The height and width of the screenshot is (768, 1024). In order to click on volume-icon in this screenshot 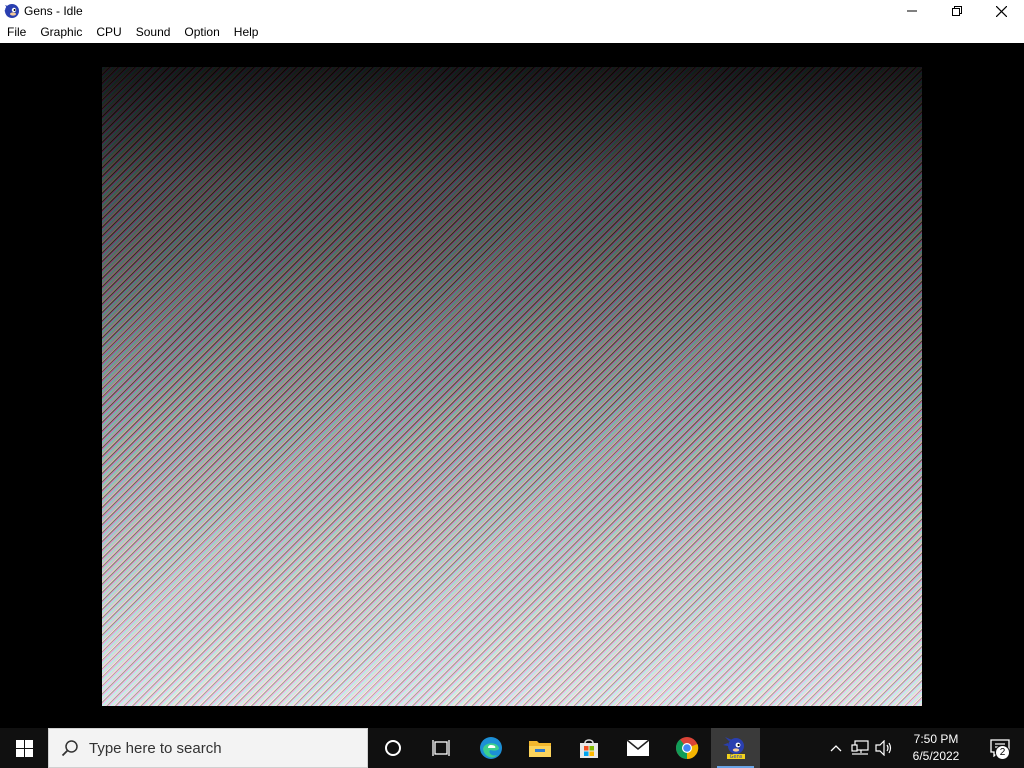, I will do `click(883, 748)`.